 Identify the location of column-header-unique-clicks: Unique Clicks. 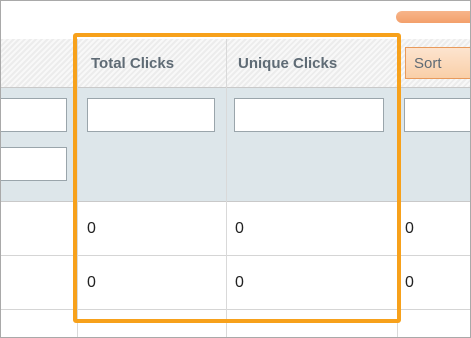
(313, 63).